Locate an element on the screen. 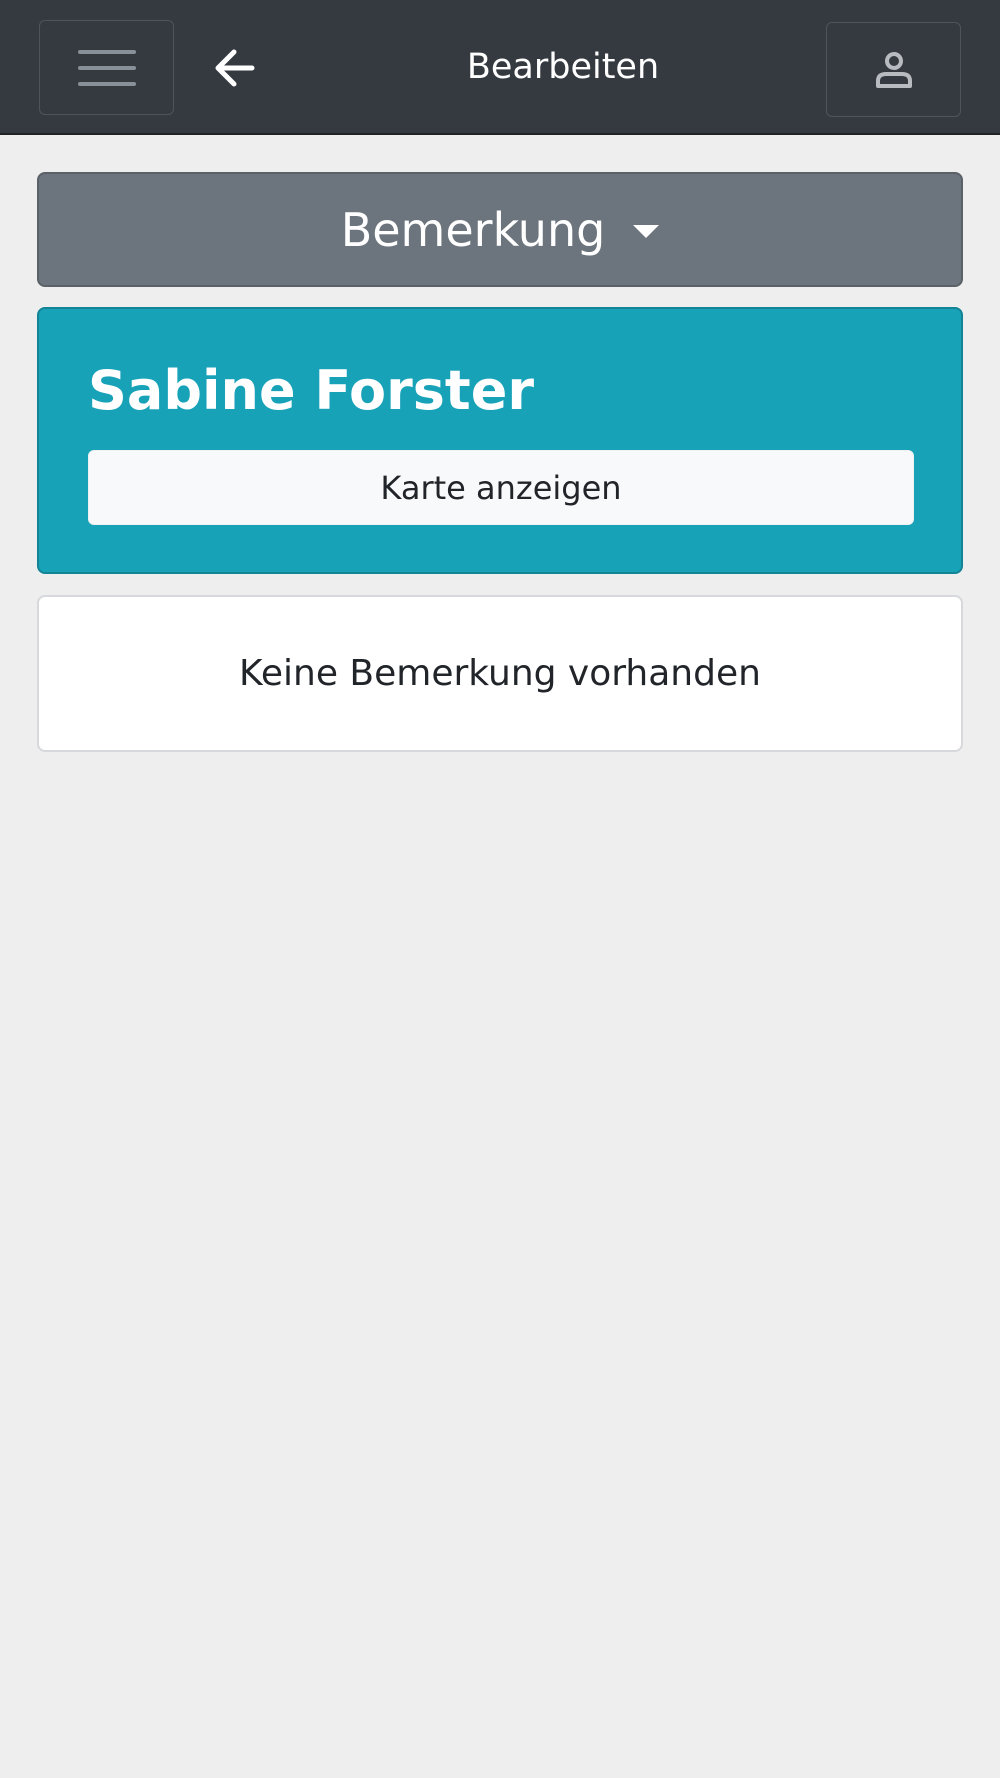  caret-down-icon is located at coordinates (646, 231).